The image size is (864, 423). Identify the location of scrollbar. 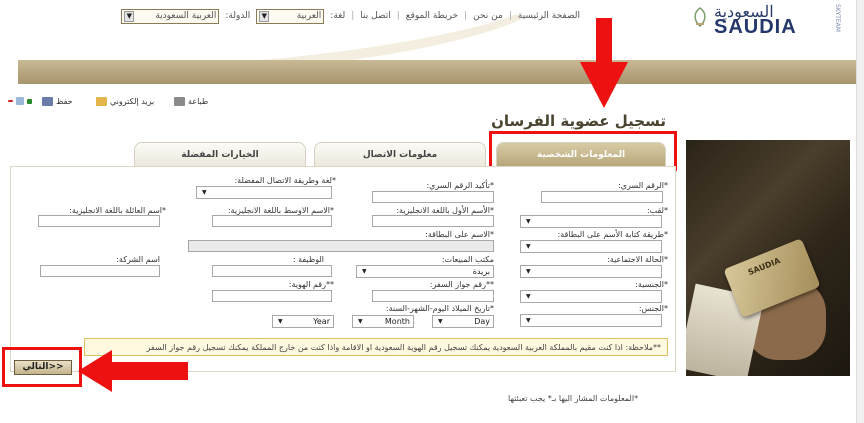
(860, 211).